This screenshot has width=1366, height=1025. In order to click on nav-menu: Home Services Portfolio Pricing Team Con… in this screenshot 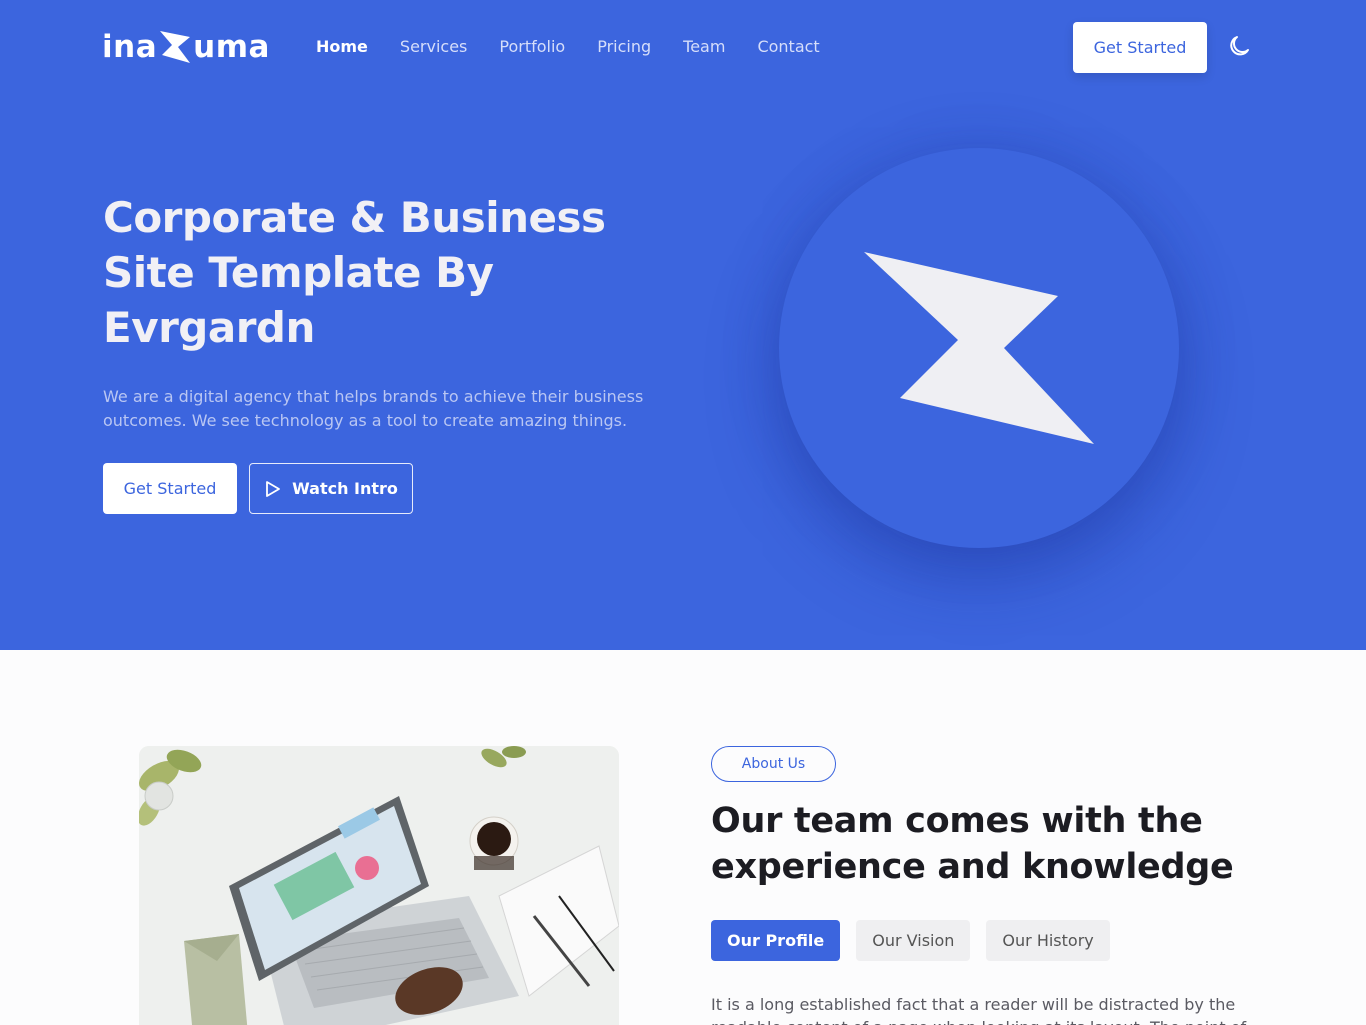, I will do `click(584, 47)`.